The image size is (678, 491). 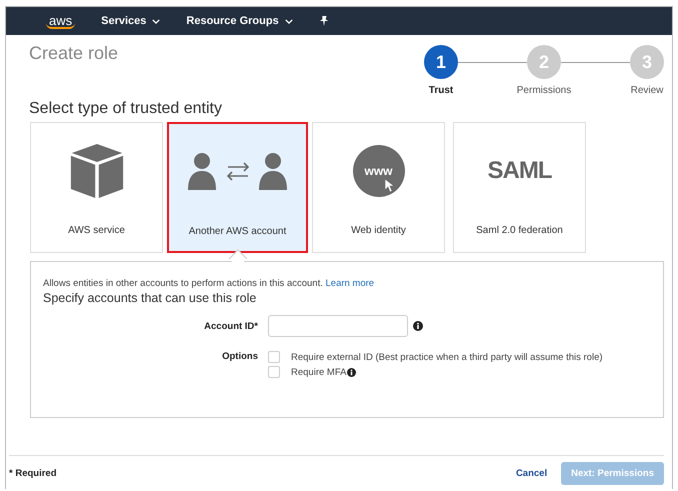 What do you see at coordinates (323, 21) in the screenshot?
I see `pin-icon` at bounding box center [323, 21].